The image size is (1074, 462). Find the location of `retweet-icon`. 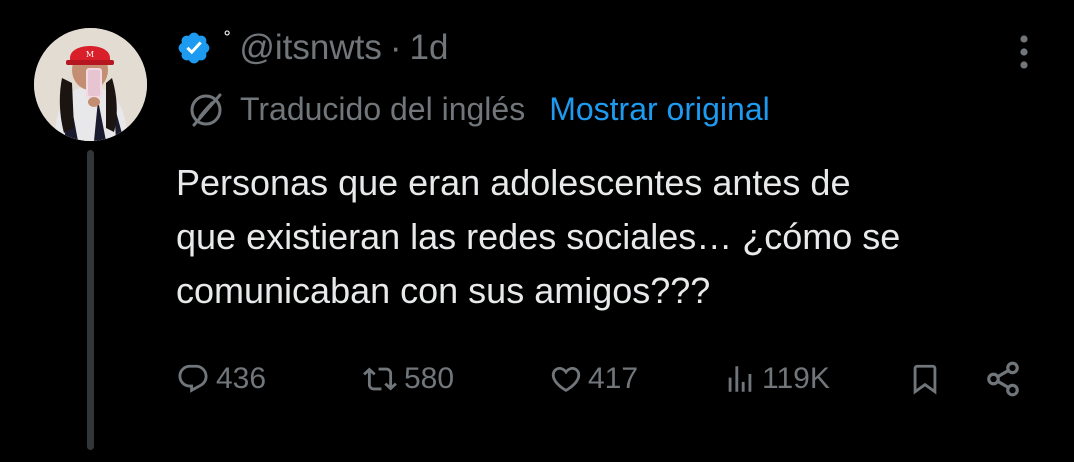

retweet-icon is located at coordinates (380, 379).